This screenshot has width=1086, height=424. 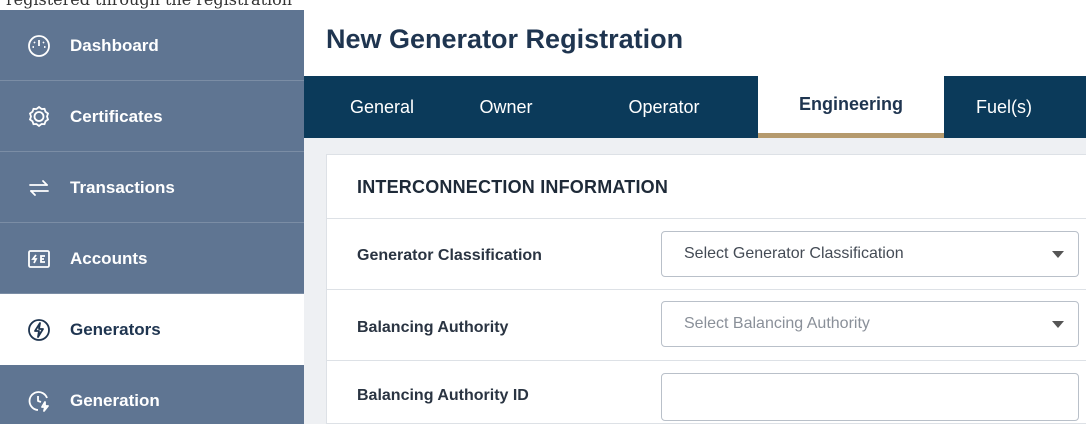 What do you see at coordinates (513, 187) in the screenshot?
I see `section-title: INTERCONNECTION INFORMATION` at bounding box center [513, 187].